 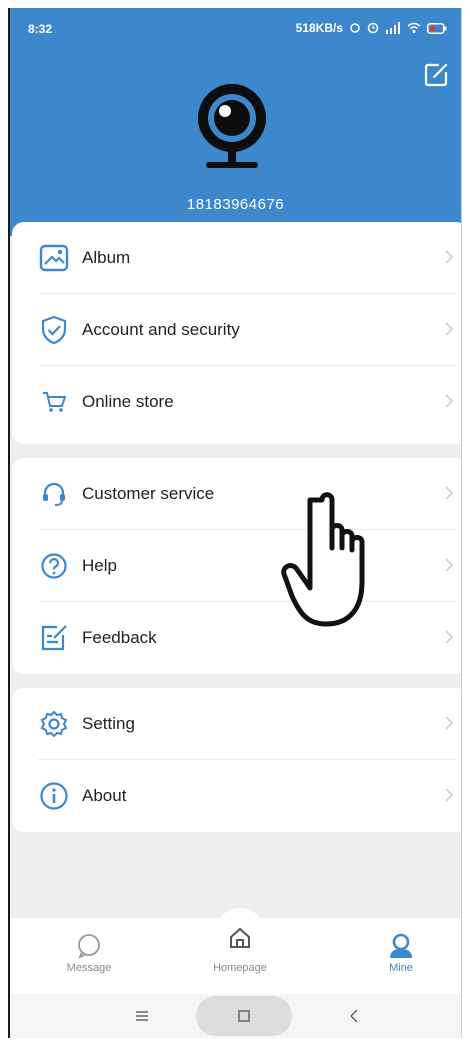 What do you see at coordinates (319, 28) in the screenshot?
I see `network-speed: 518KB/s` at bounding box center [319, 28].